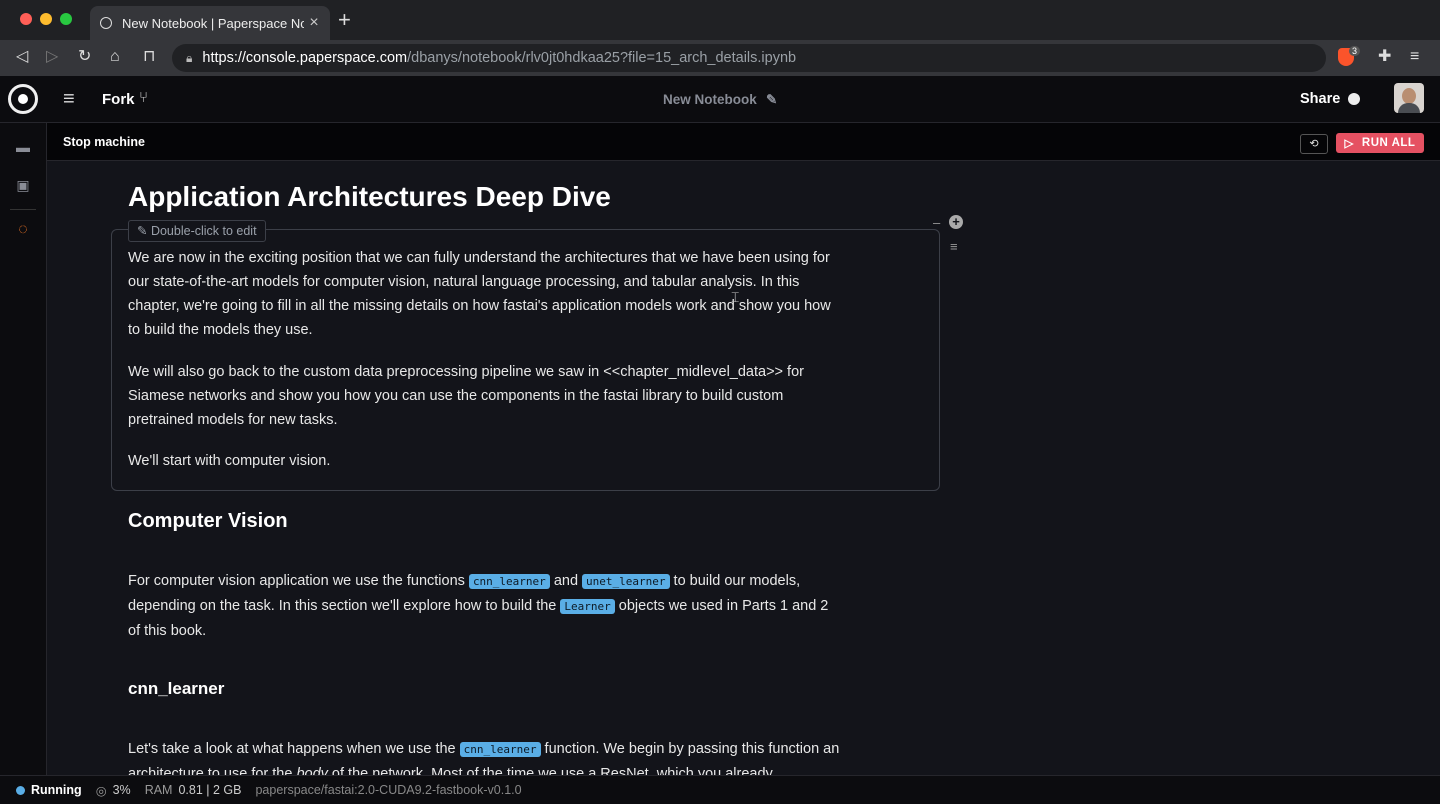 The height and width of the screenshot is (804, 1440). I want to click on run-all-button: ▷ RUN ALL, so click(1380, 143).